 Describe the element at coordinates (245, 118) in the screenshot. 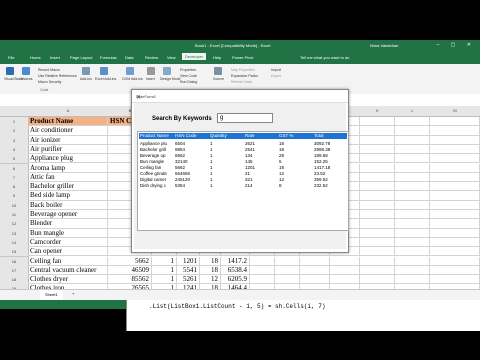

I see `search-input: g` at that location.